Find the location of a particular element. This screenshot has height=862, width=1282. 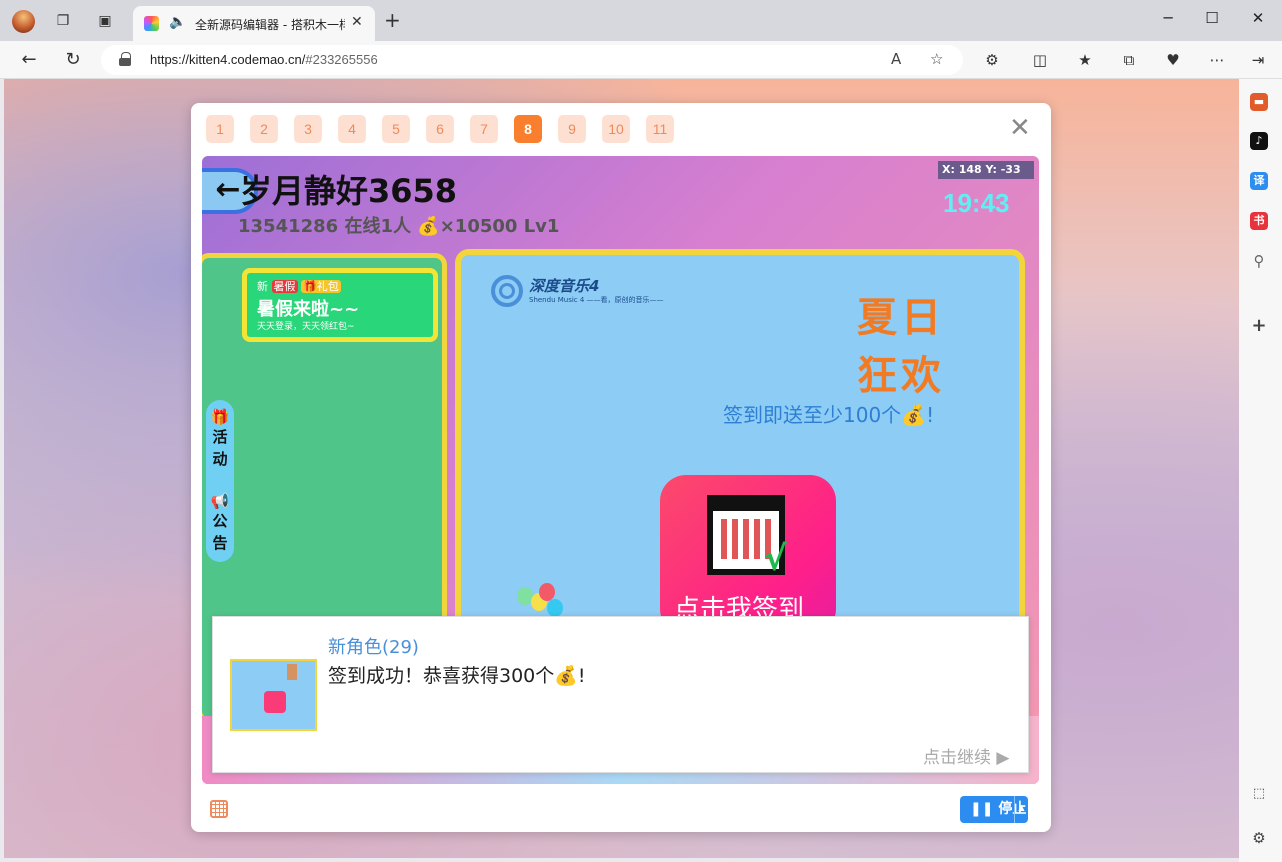

username: 岁月静好3658 is located at coordinates (349, 191).